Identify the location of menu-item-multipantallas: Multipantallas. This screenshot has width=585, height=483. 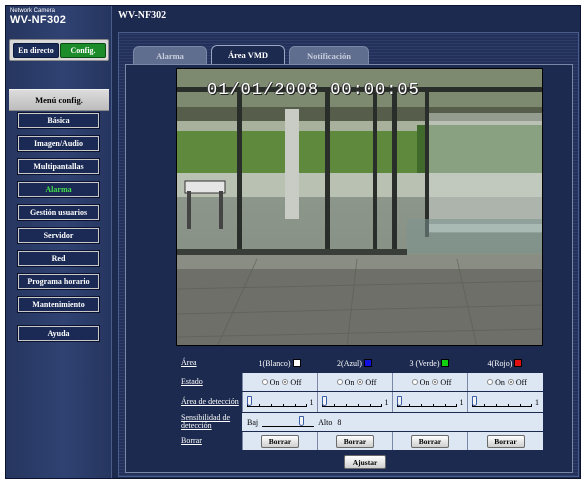
(58, 166).